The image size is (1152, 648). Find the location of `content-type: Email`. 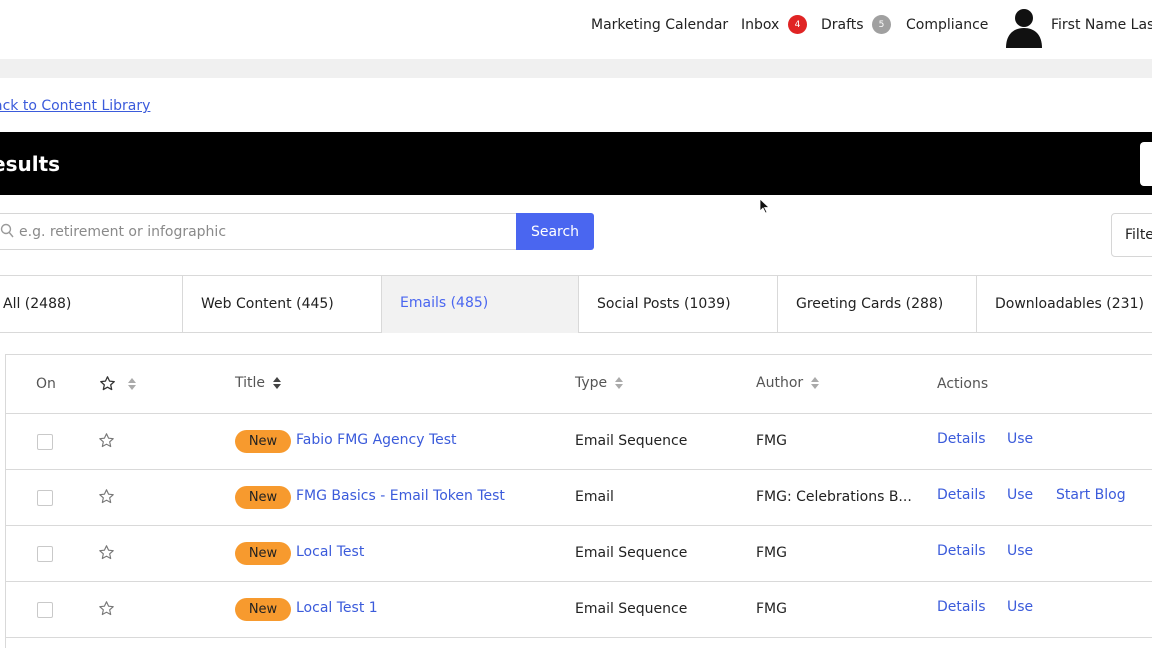

content-type: Email is located at coordinates (594, 497).